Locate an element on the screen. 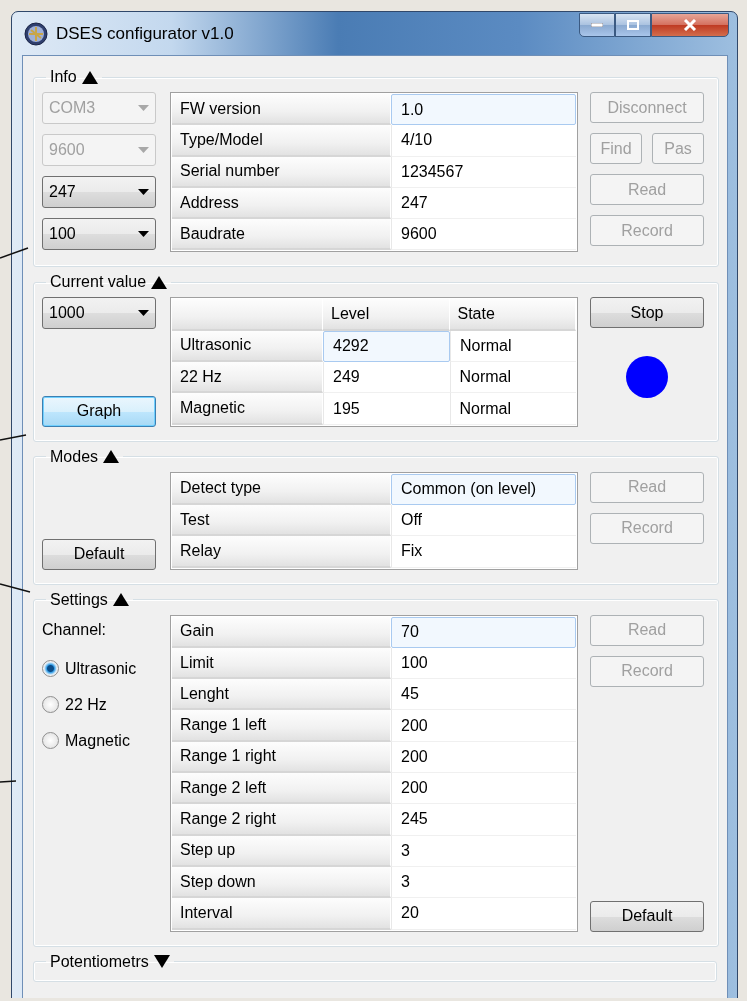 This screenshot has height=1001, width=747. table-cell: 195 is located at coordinates (386, 409).